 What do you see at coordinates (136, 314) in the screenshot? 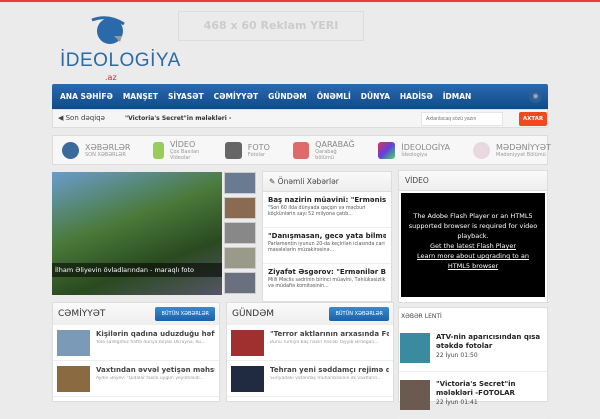
I see `section-header: CƏMİYYƏT BÜTÜN XƏBƏRLƏR` at bounding box center [136, 314].